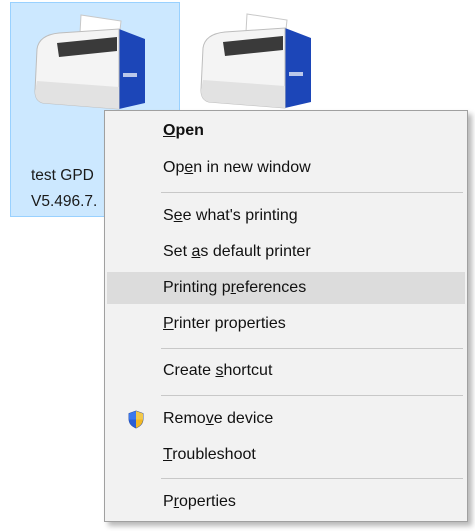 This screenshot has width=475, height=531. Describe the element at coordinates (271, 287) in the screenshot. I see `menu-text: eferences` at that location.